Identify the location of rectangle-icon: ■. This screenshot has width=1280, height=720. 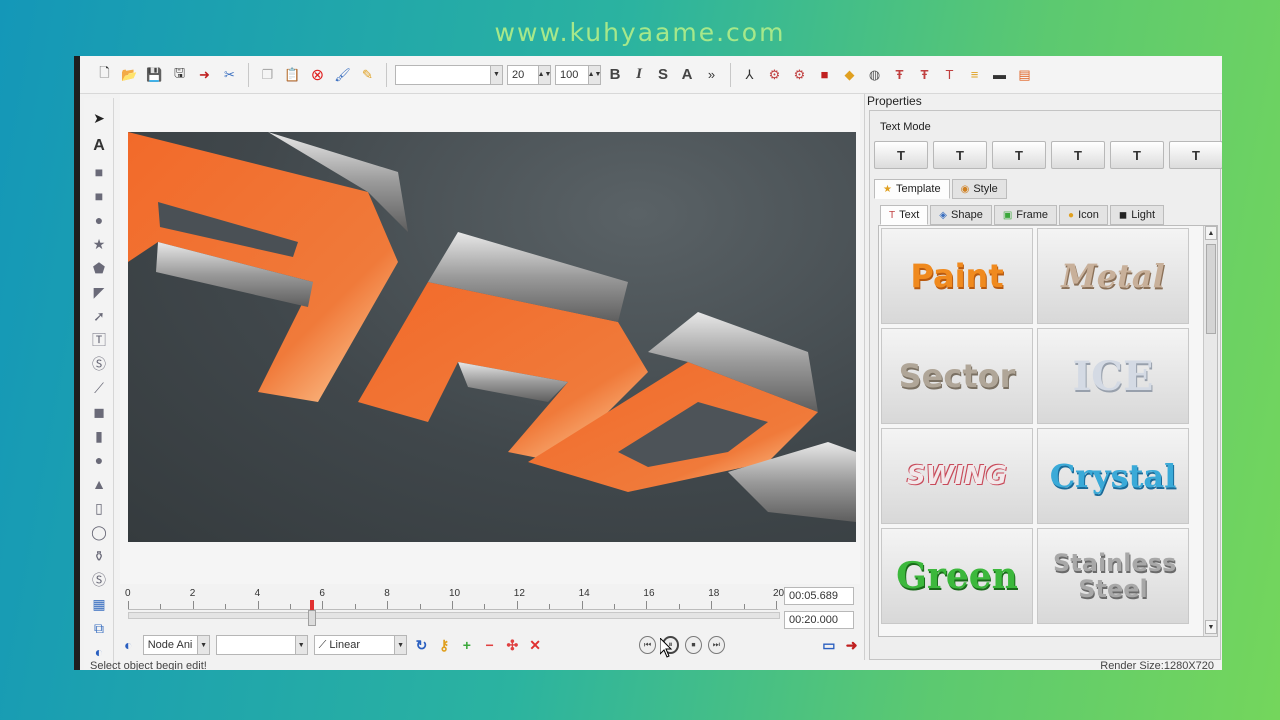
(99, 172).